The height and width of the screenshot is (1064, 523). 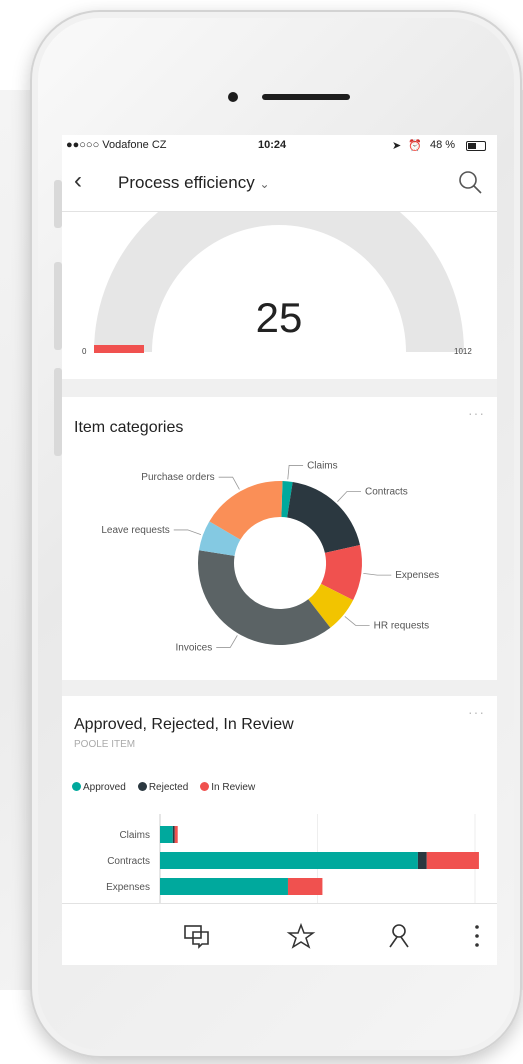 I want to click on gauge-min-label: 0, so click(x=84, y=351).